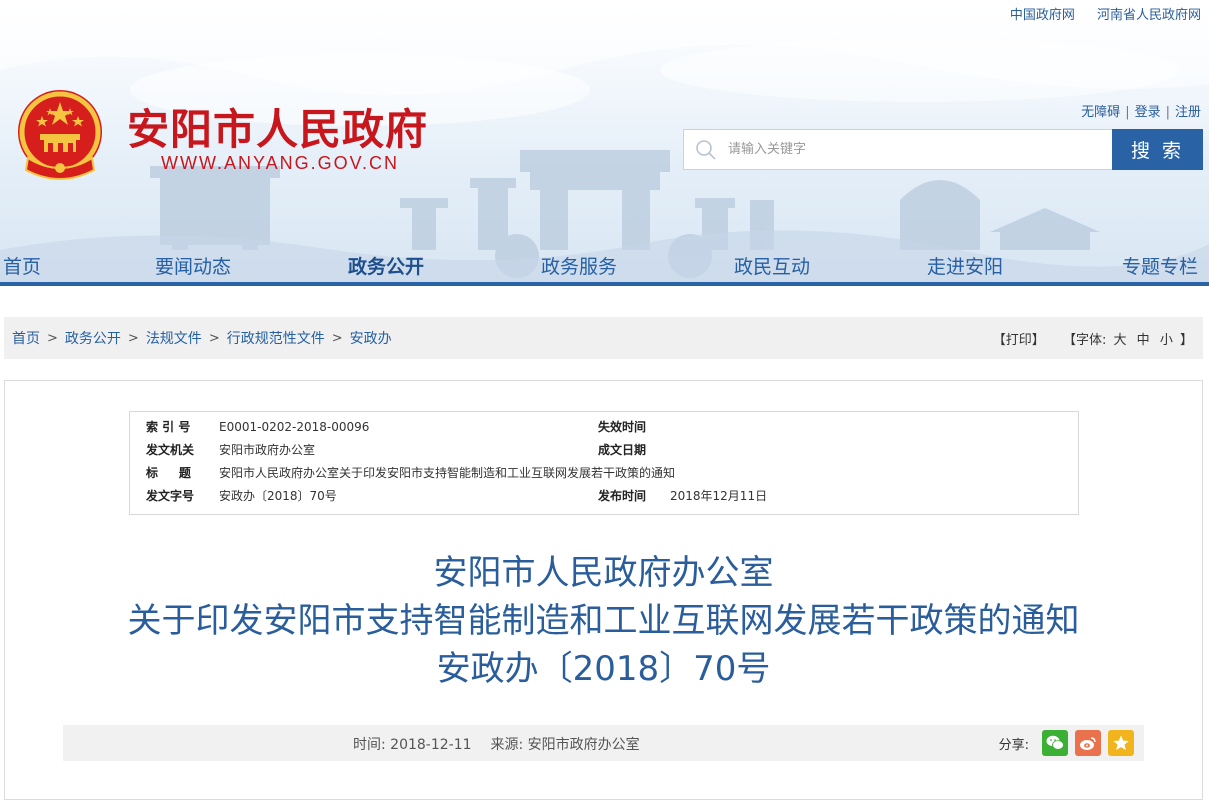 This screenshot has height=800, width=1209. I want to click on metadata-row: 索 引 号 E0001-0202-2018-00096 失效时间, so click(604, 427).